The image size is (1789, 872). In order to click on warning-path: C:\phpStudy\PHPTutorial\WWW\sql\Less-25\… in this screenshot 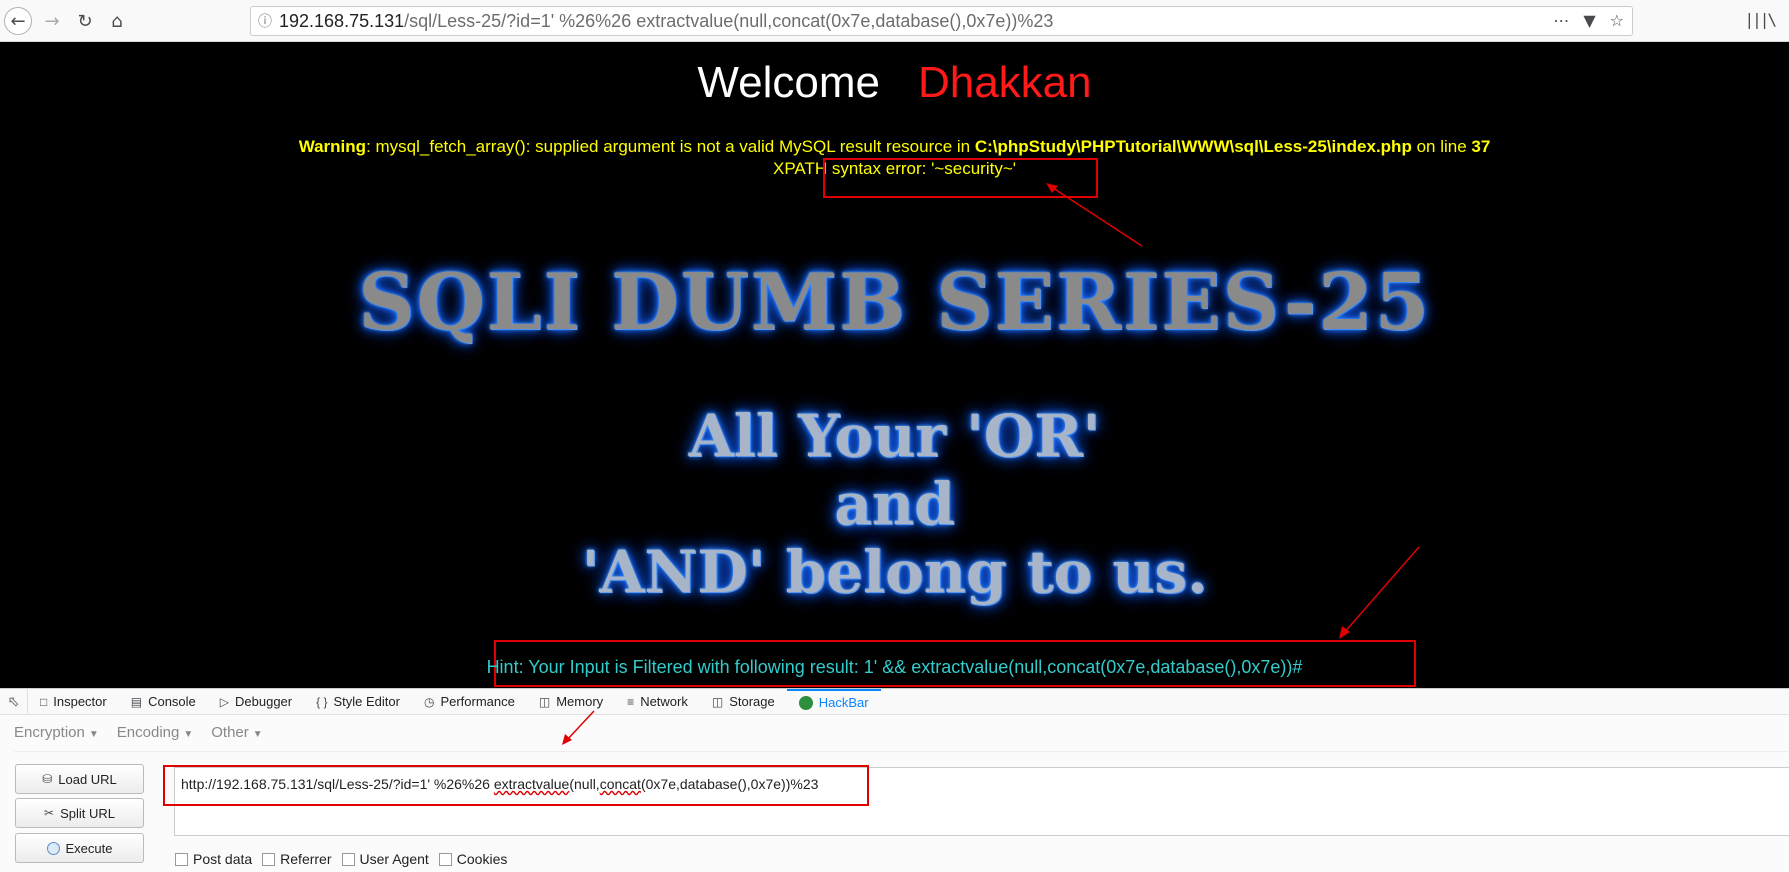, I will do `click(1193, 146)`.